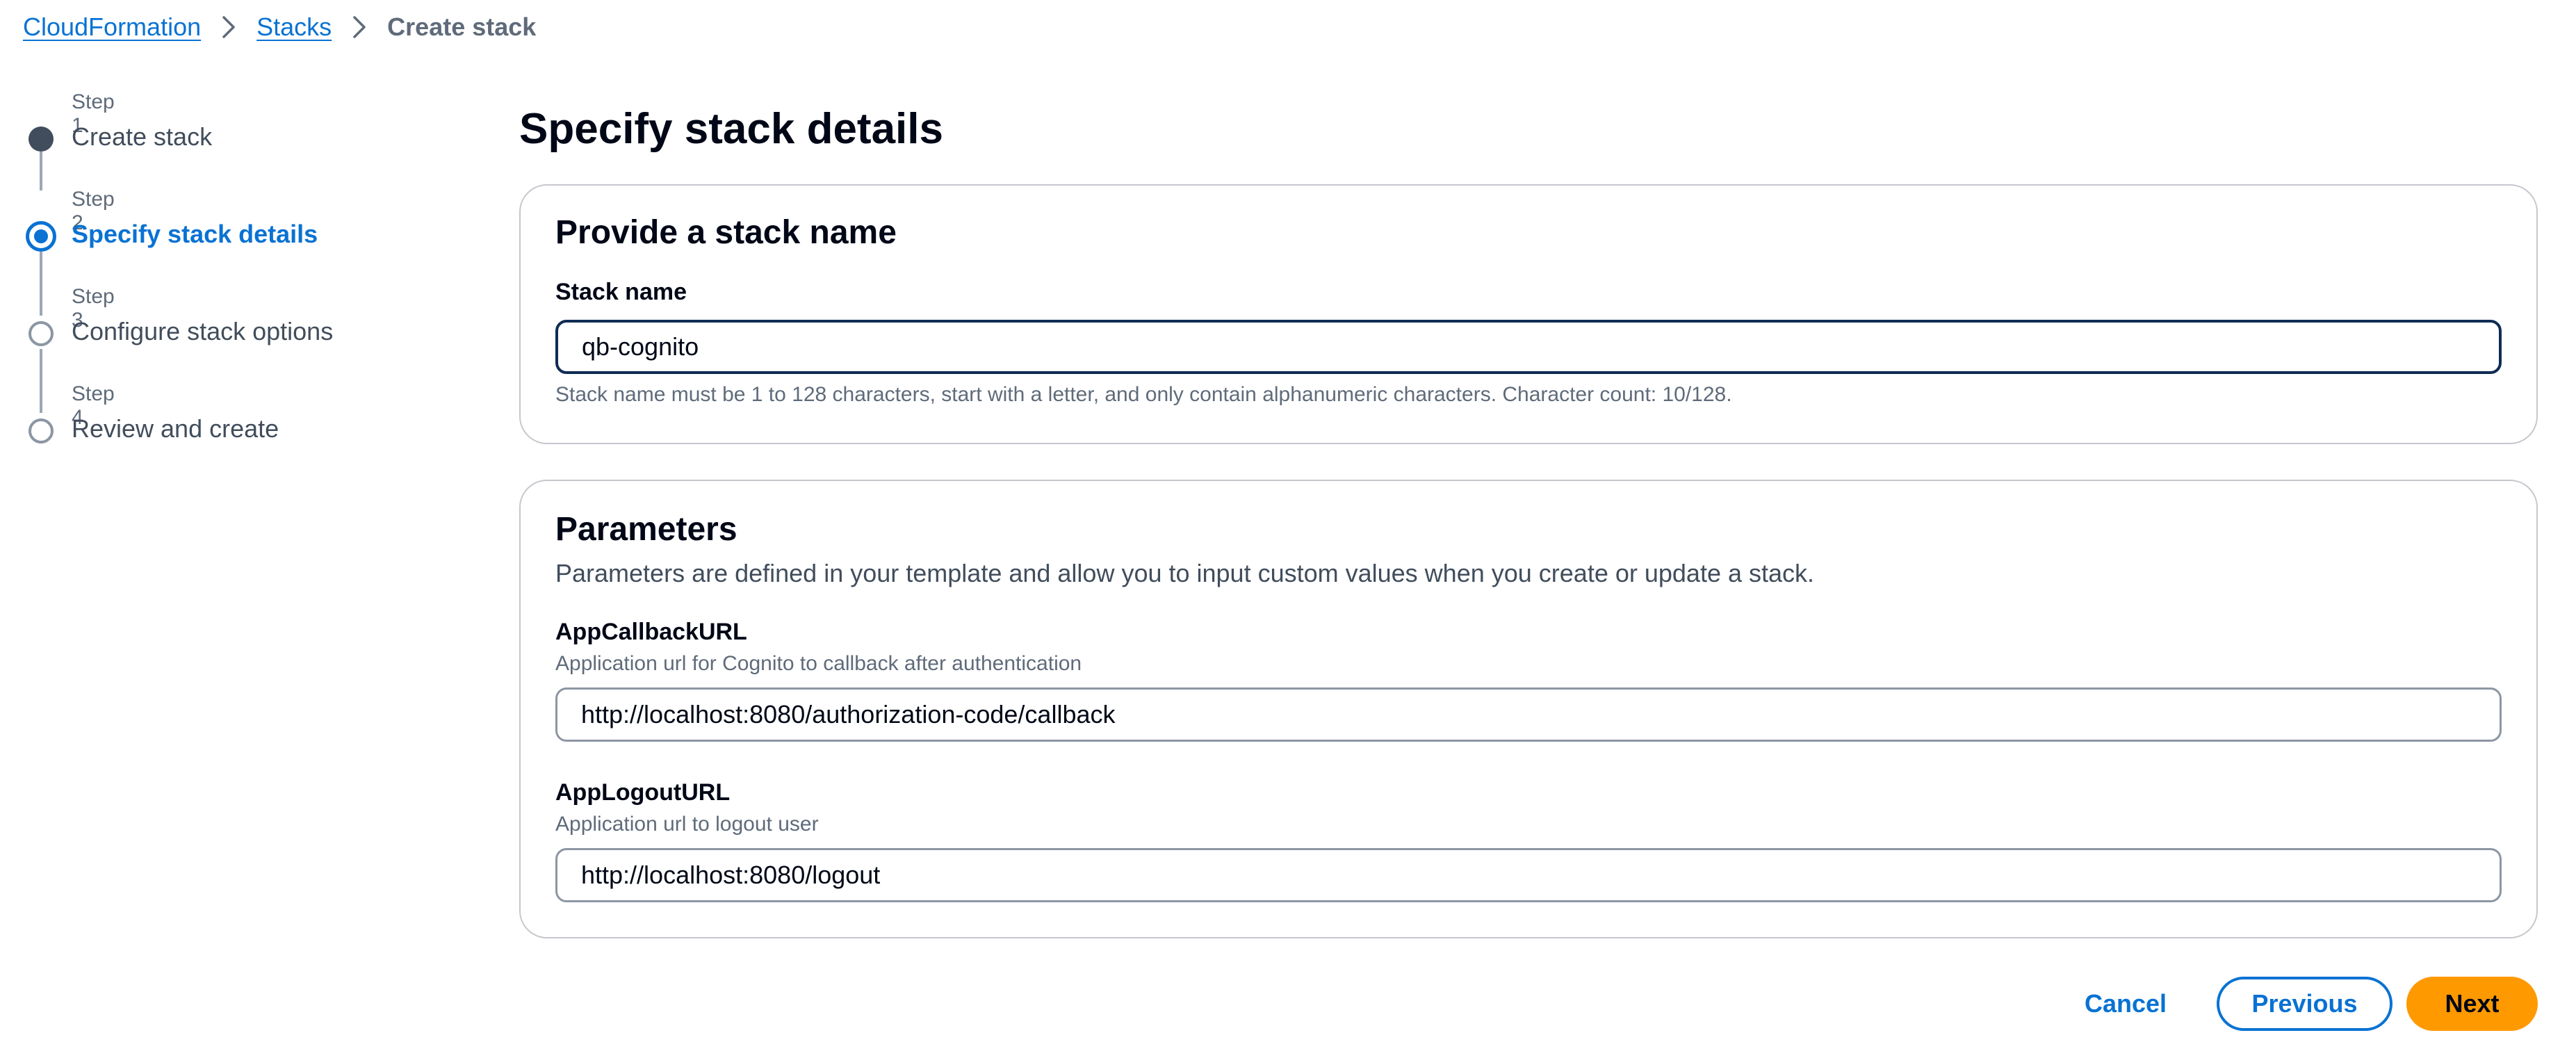 The image size is (2576, 1058). What do you see at coordinates (142, 136) in the screenshot?
I see `step-title: Create stack` at bounding box center [142, 136].